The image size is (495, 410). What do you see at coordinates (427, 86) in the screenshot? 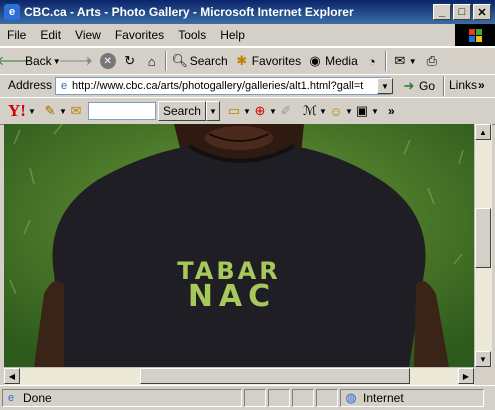
I see `go-label: Go` at bounding box center [427, 86].